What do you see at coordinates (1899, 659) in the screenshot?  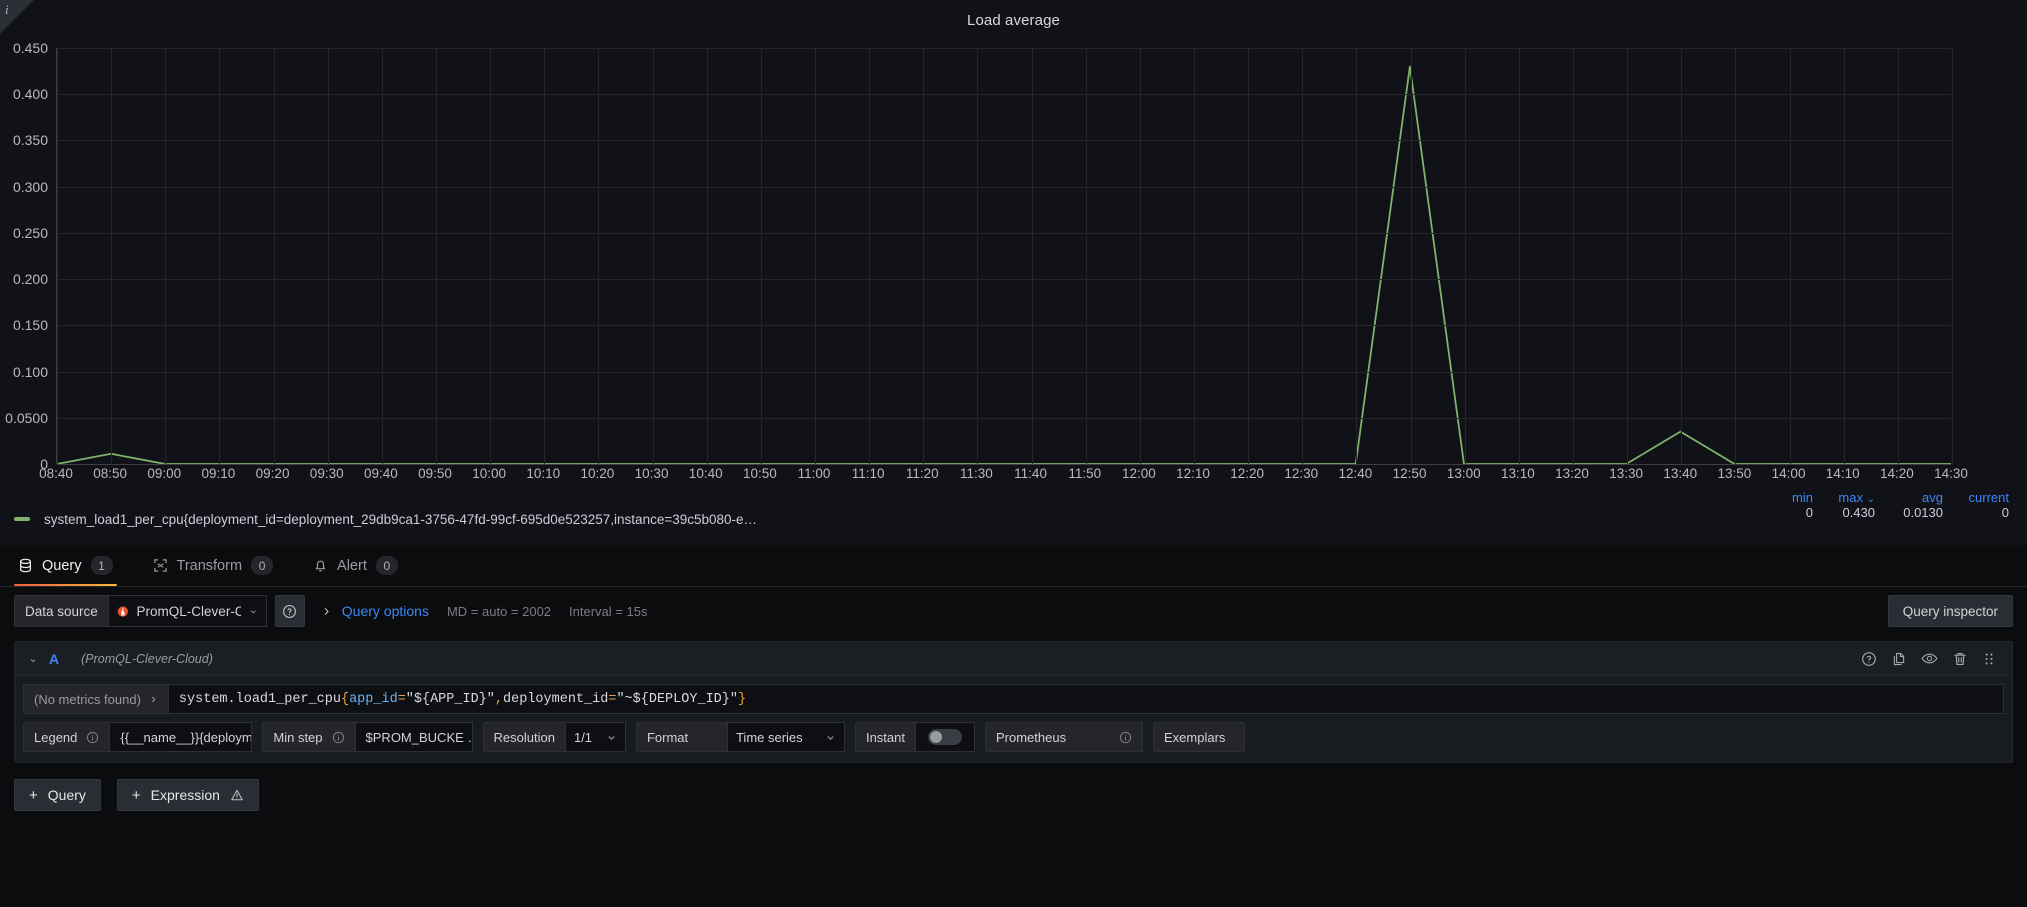 I see `duplicate-icon` at bounding box center [1899, 659].